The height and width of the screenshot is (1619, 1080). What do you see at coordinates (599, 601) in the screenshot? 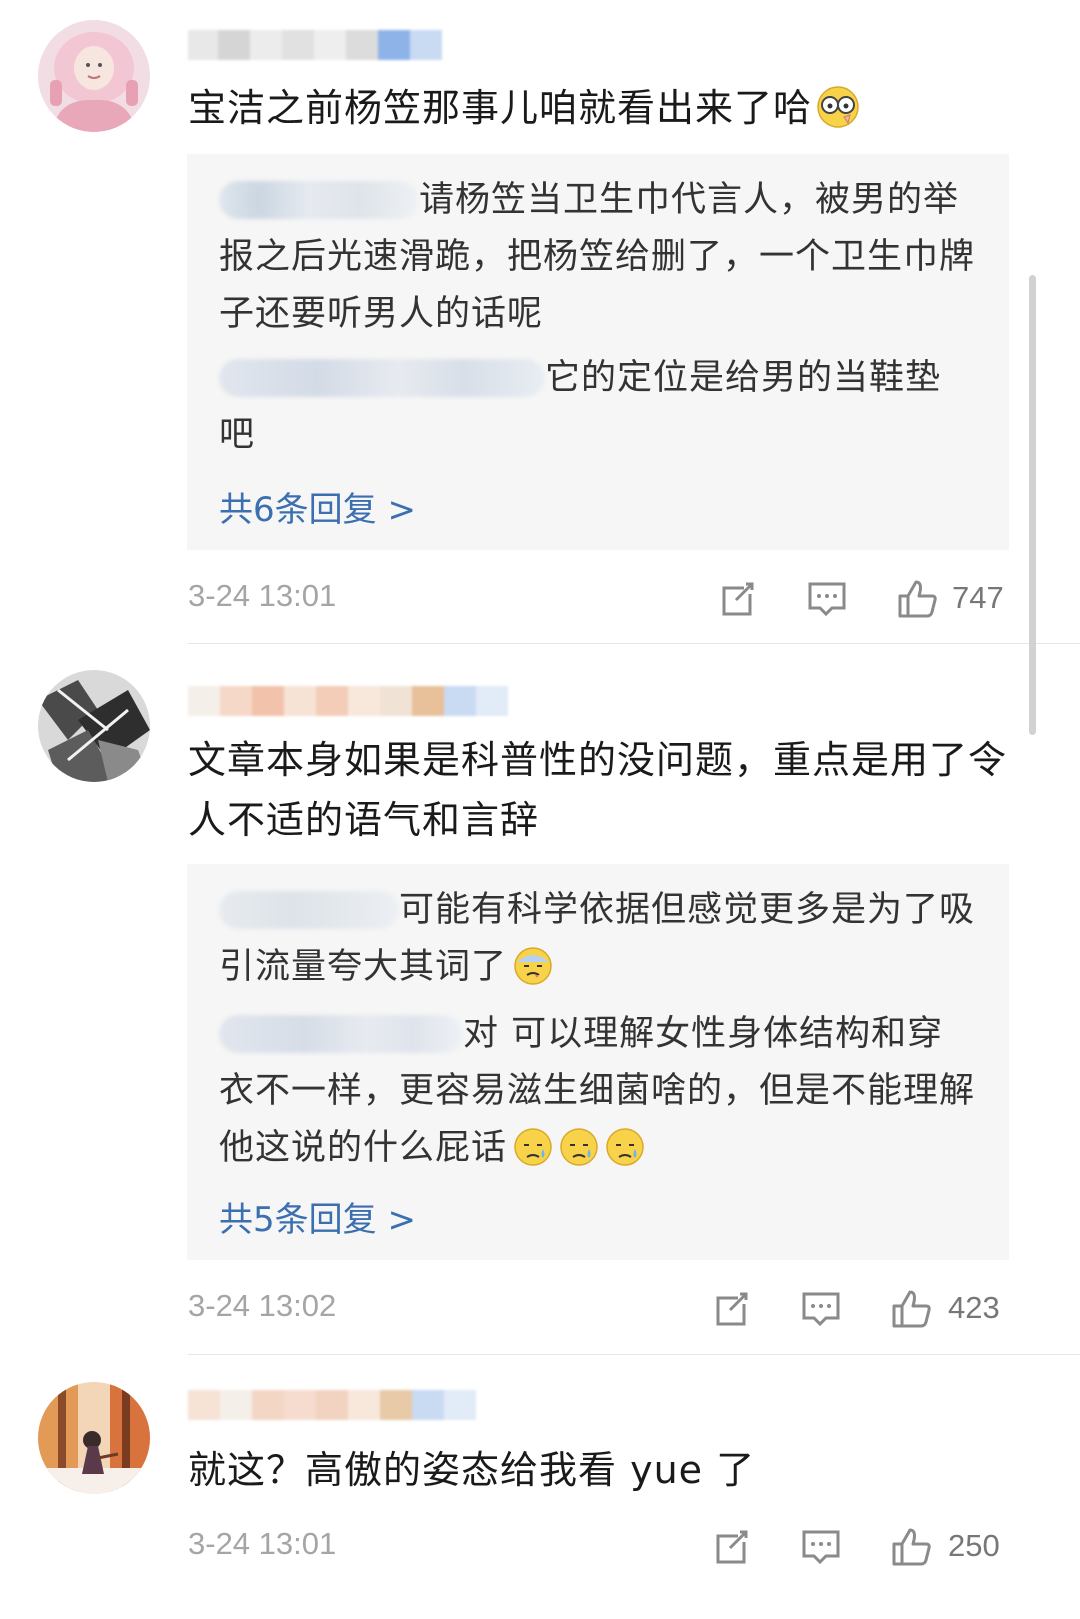
I see `comment-meta: 3-24 13:01 747` at bounding box center [599, 601].